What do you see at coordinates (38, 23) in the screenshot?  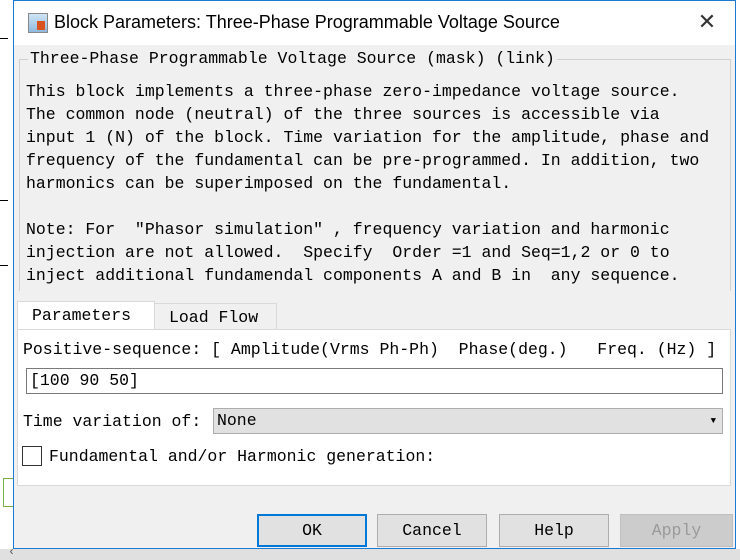 I see `simulink-block-icon` at bounding box center [38, 23].